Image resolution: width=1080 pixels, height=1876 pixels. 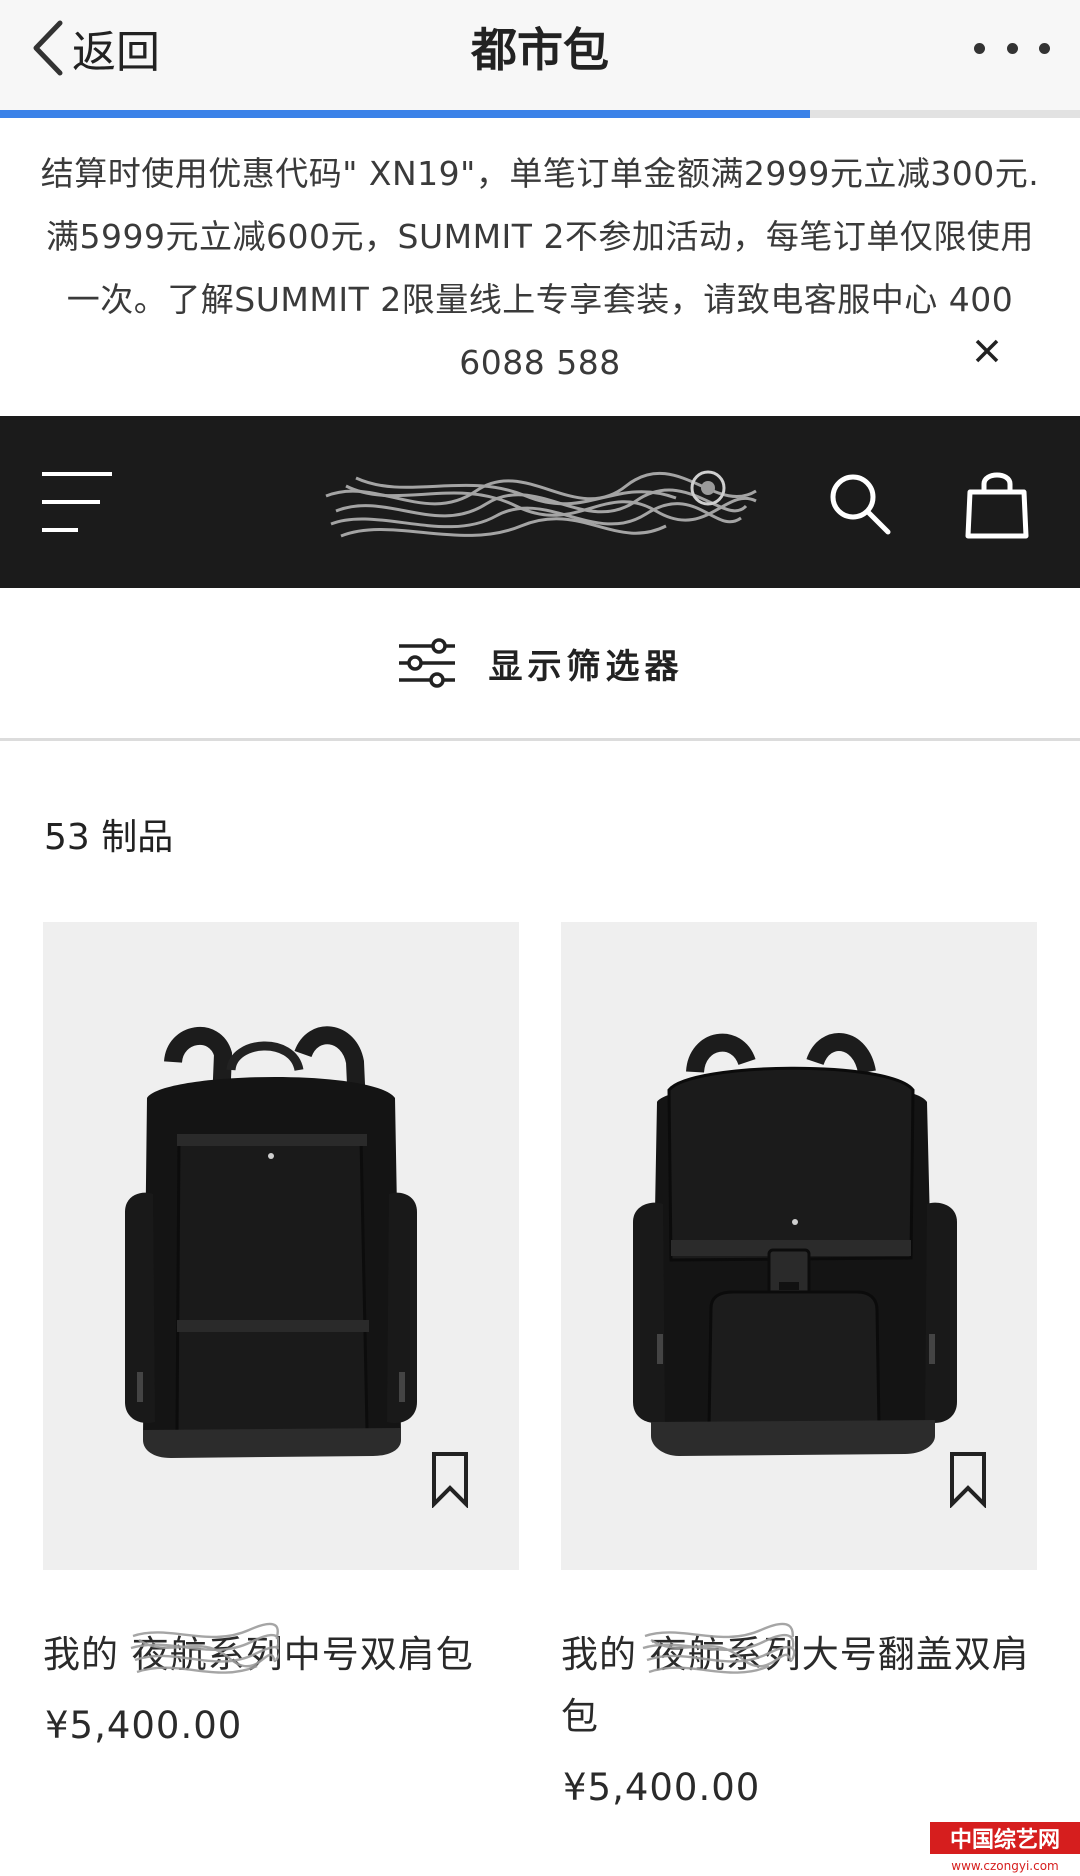 I want to click on product-name-text: 我的 夜航系列中号双肩包, so click(x=258, y=1654).